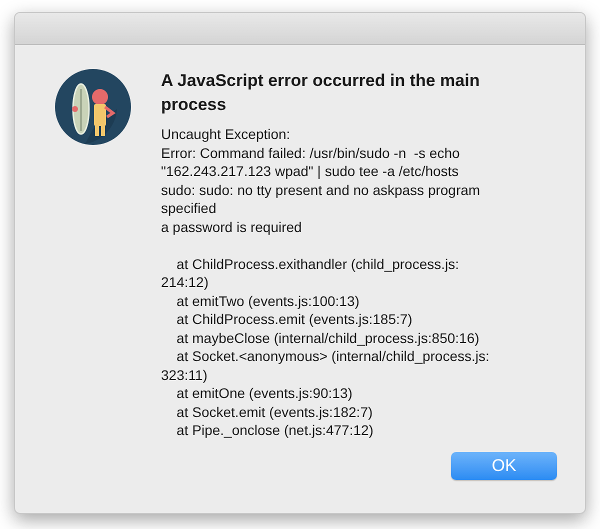  Describe the element at coordinates (93, 107) in the screenshot. I see `surfer-icon` at that location.